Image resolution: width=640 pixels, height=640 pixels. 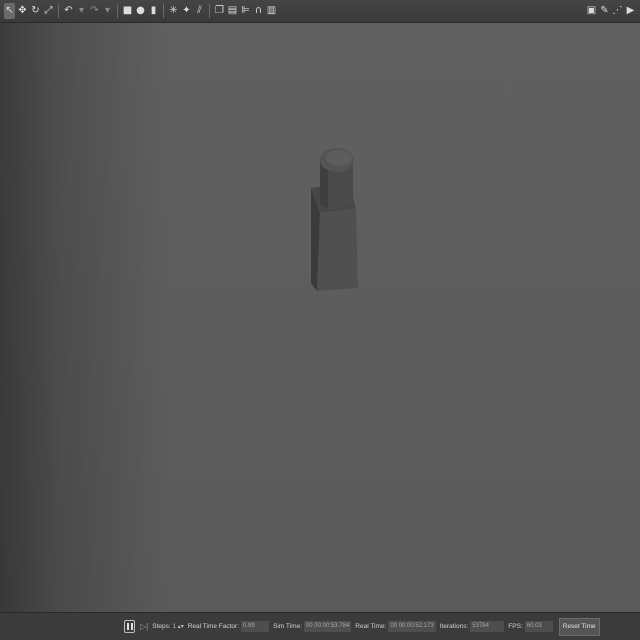 What do you see at coordinates (127, 11) in the screenshot?
I see `box-shape-icon: ■` at bounding box center [127, 11].